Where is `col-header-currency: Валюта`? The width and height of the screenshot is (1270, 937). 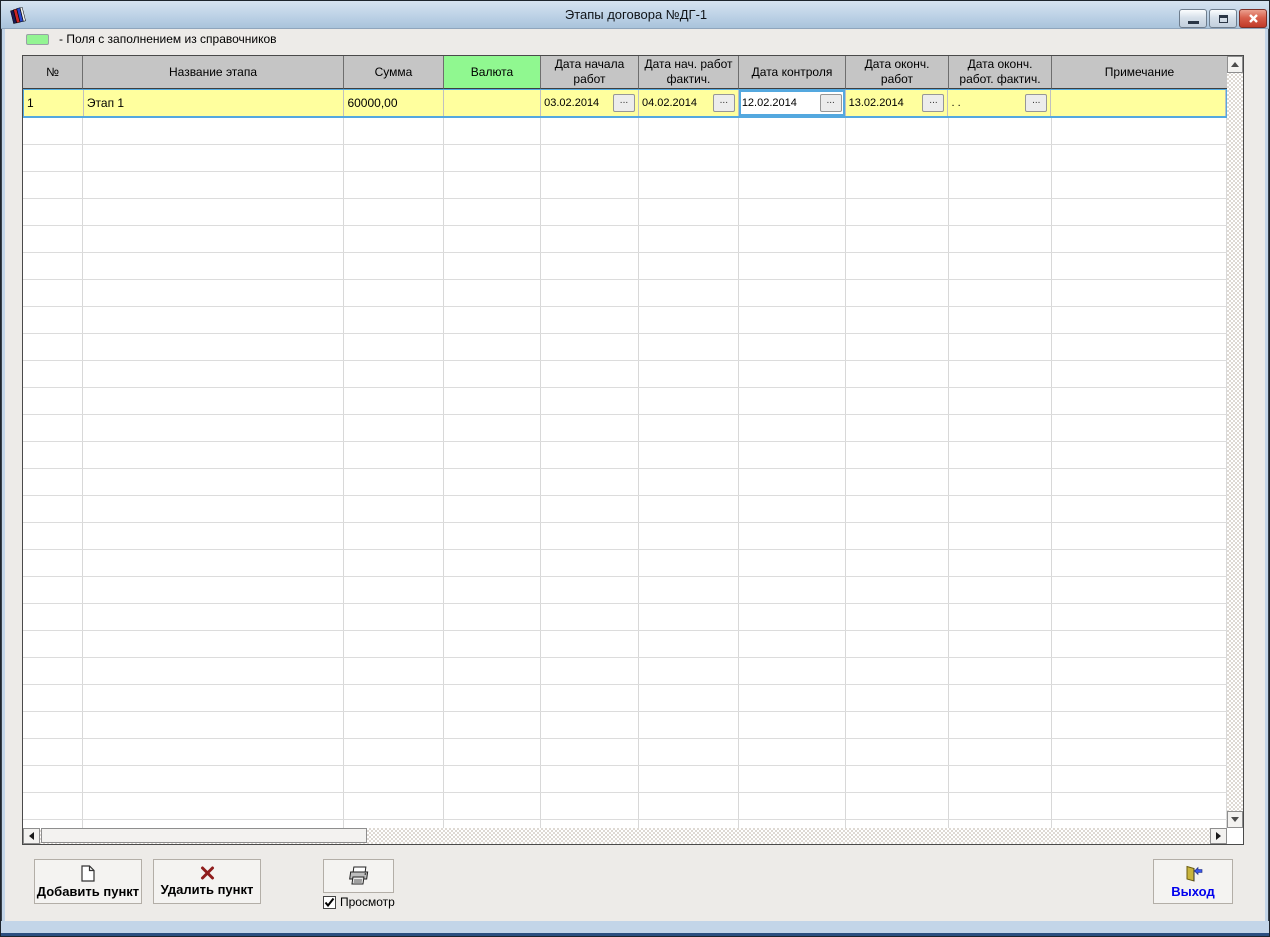
col-header-currency: Валюта is located at coordinates (492, 72).